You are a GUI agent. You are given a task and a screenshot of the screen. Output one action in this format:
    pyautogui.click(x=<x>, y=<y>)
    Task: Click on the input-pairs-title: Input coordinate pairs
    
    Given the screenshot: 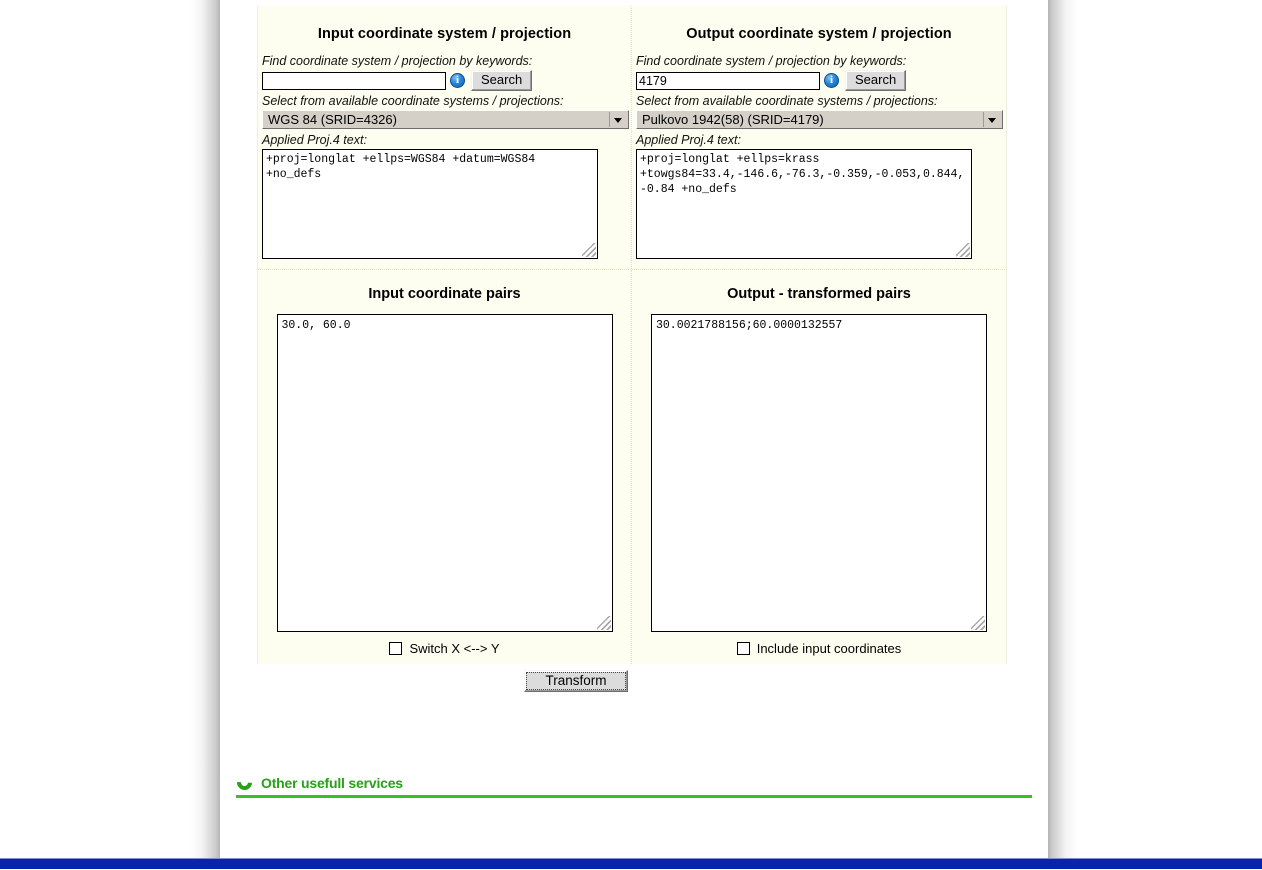 What is the action you would take?
    pyautogui.click(x=444, y=294)
    